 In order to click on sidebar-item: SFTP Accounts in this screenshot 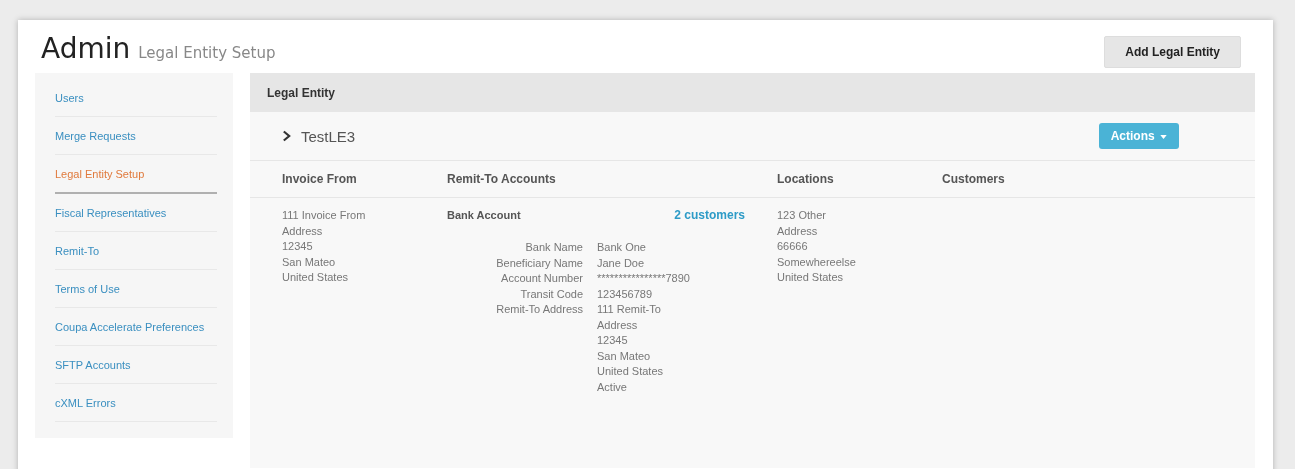, I will do `click(136, 365)`.